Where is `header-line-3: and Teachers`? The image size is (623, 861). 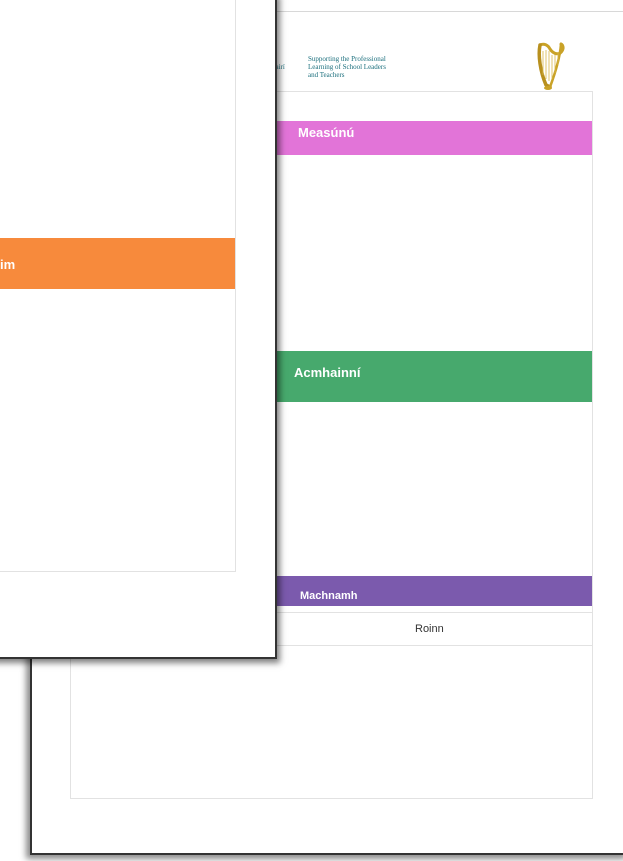 header-line-3: and Teachers is located at coordinates (326, 75).